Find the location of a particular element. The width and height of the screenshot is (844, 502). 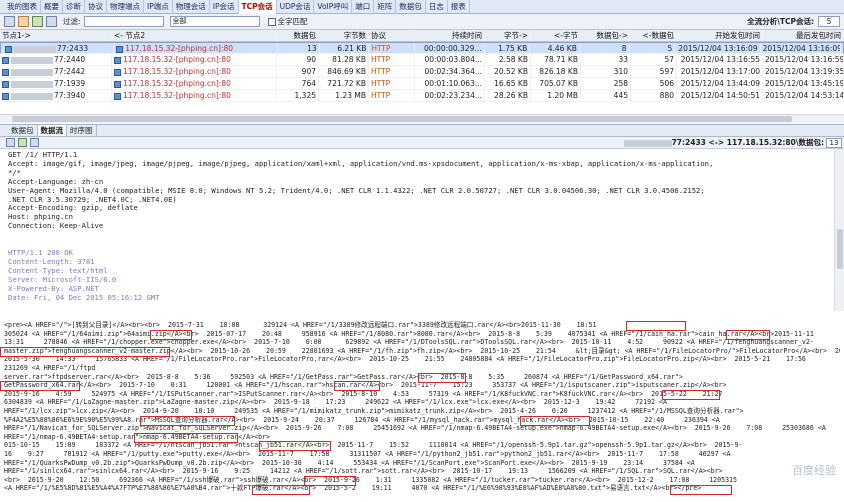

exact-match-checkbox is located at coordinates (271, 21).